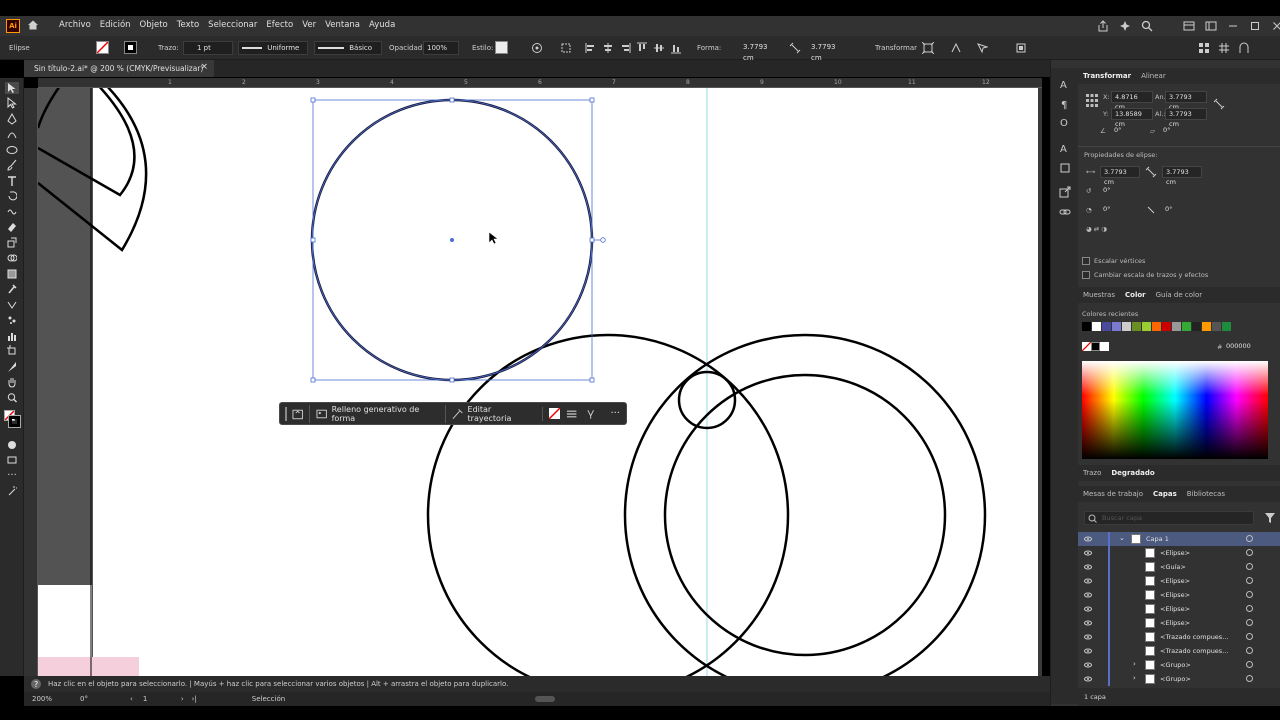  What do you see at coordinates (1132, 101) in the screenshot?
I see `x-field: 4.8716 cm` at bounding box center [1132, 101].